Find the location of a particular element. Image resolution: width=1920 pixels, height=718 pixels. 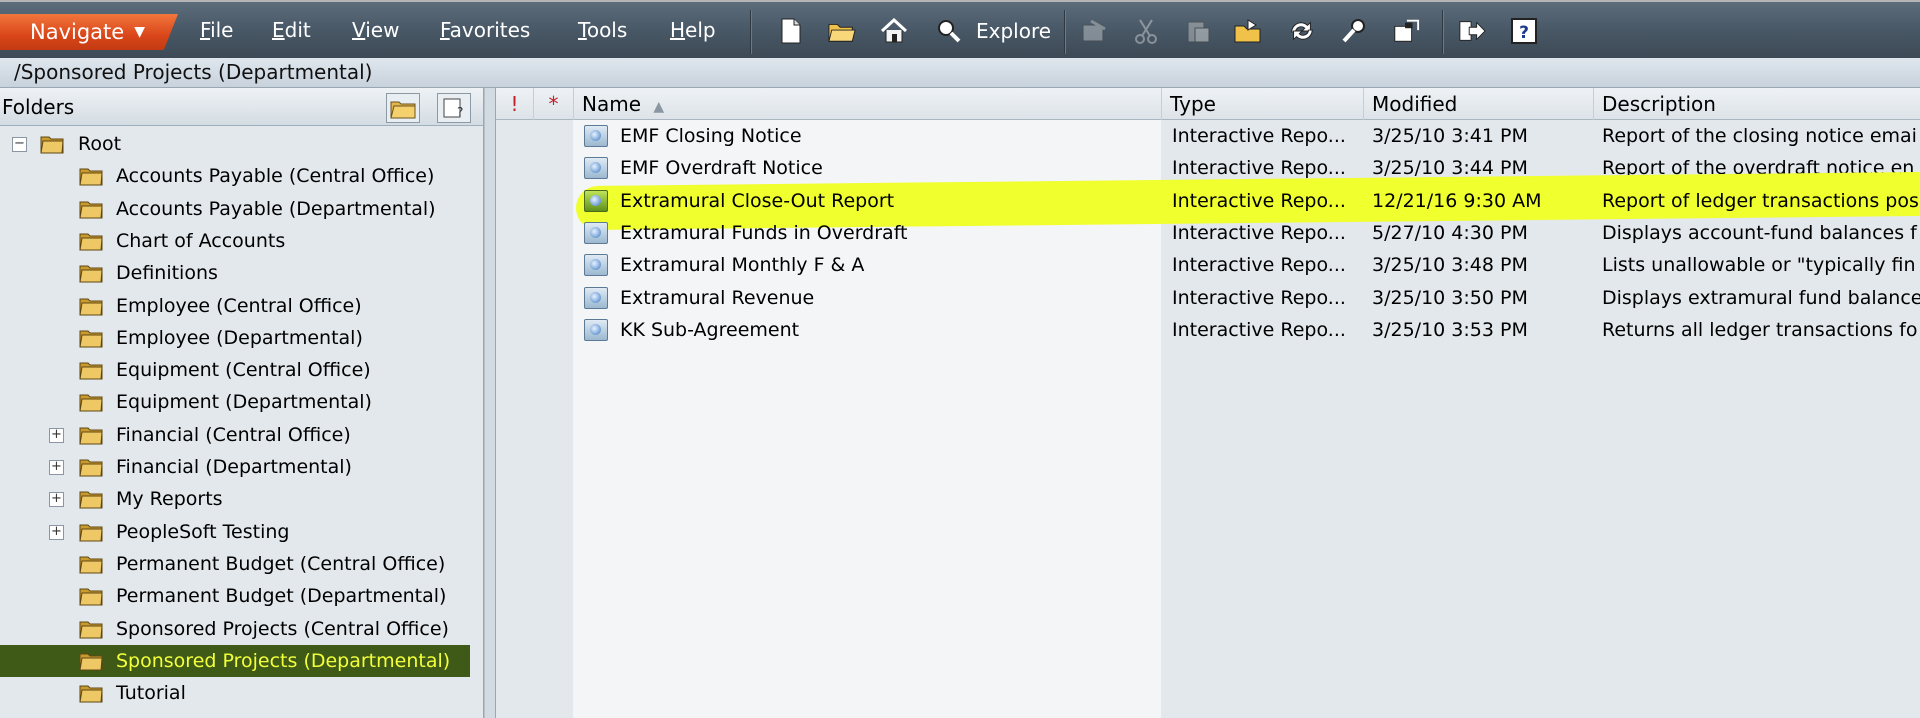

tree-item-label: Employee (Departmental) is located at coordinates (239, 337).